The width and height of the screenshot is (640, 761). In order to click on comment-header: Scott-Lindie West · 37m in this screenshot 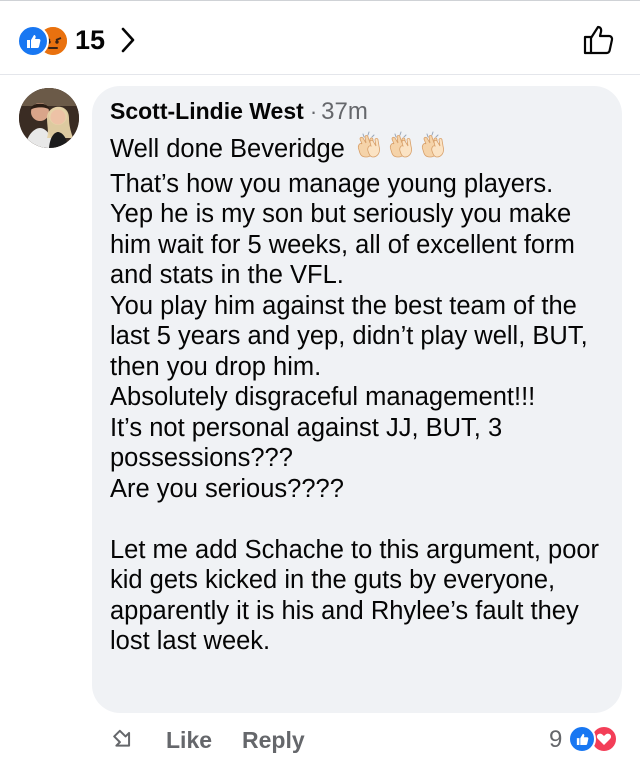, I will do `click(239, 113)`.